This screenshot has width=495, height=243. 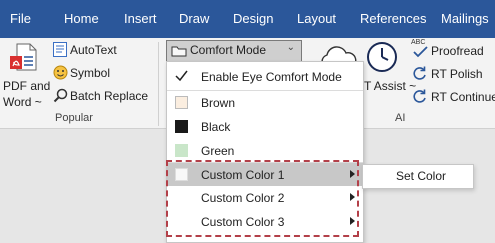 What do you see at coordinates (74, 118) in the screenshot?
I see `popular-group-label: Popular` at bounding box center [74, 118].